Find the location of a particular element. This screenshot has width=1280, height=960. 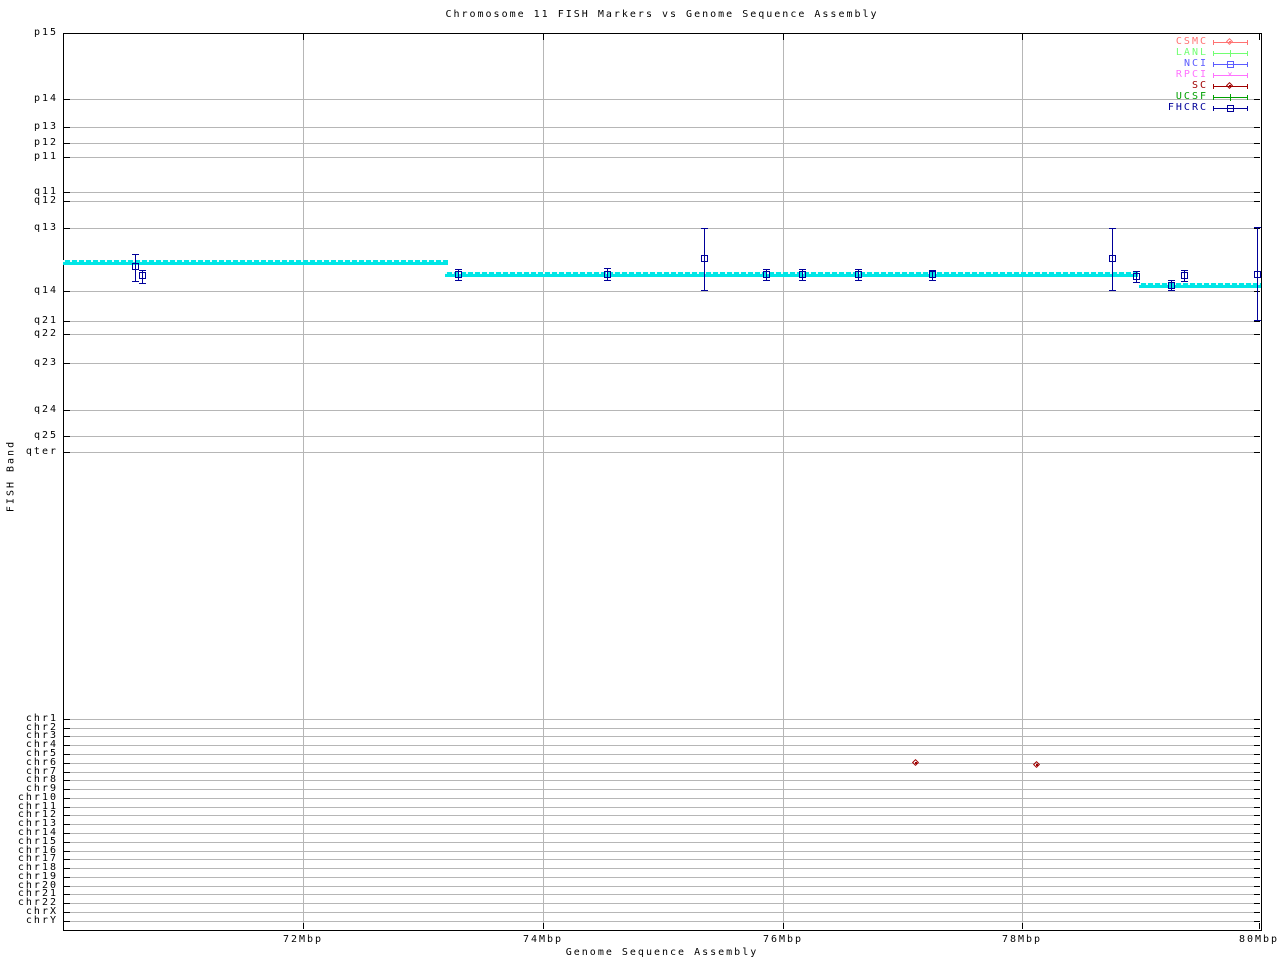

band-label: p12 is located at coordinates (45, 142).